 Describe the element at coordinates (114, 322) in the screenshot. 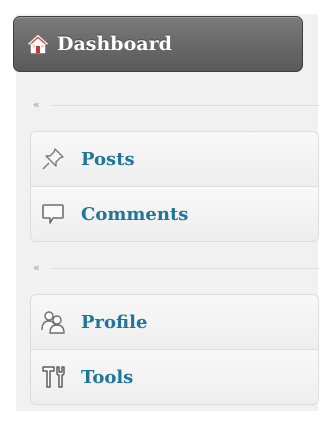

I see `menu-item-profile-label: Profile` at that location.